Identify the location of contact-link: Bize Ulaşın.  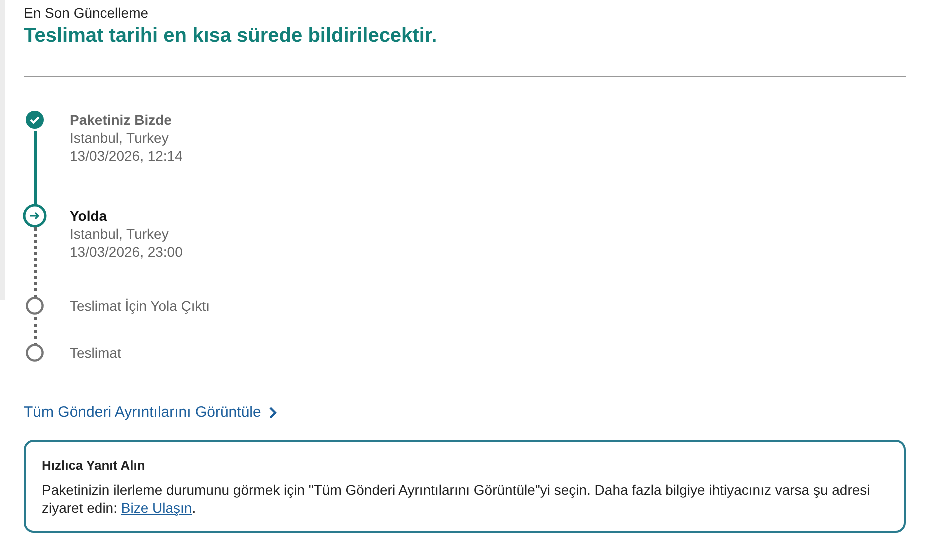
(156, 508).